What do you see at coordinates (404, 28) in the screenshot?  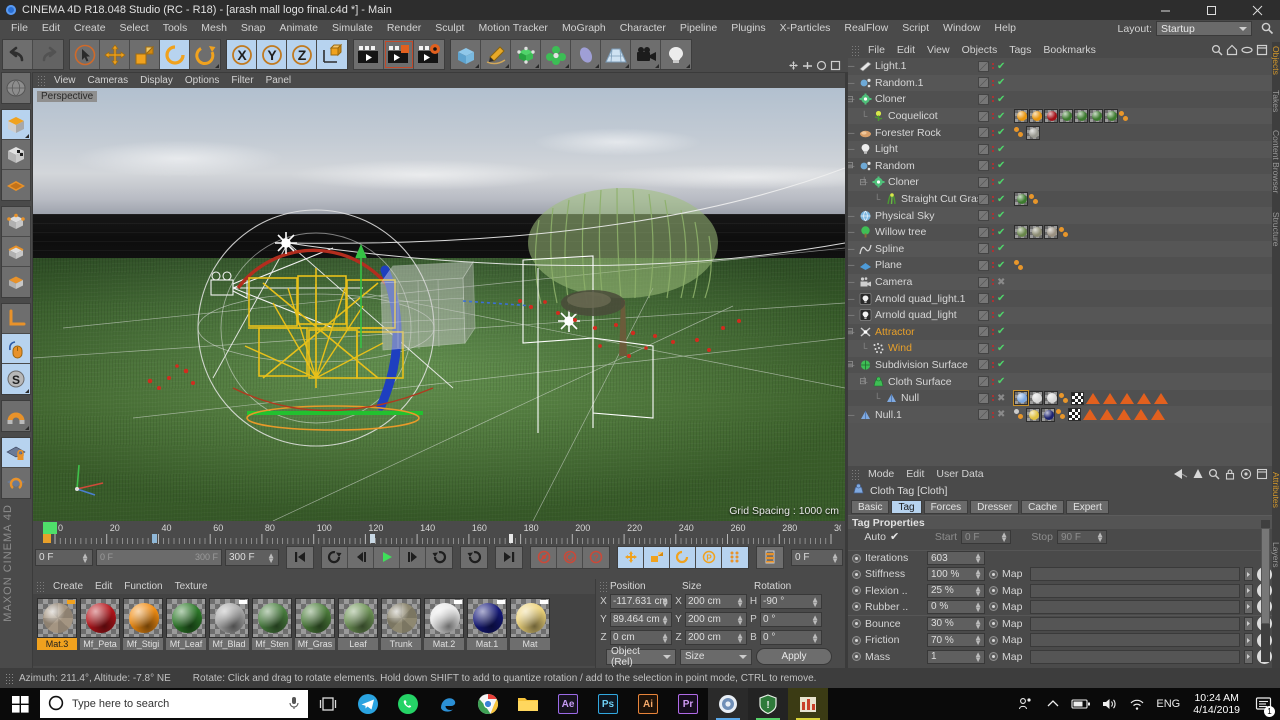 I see `menu-render: Render` at bounding box center [404, 28].